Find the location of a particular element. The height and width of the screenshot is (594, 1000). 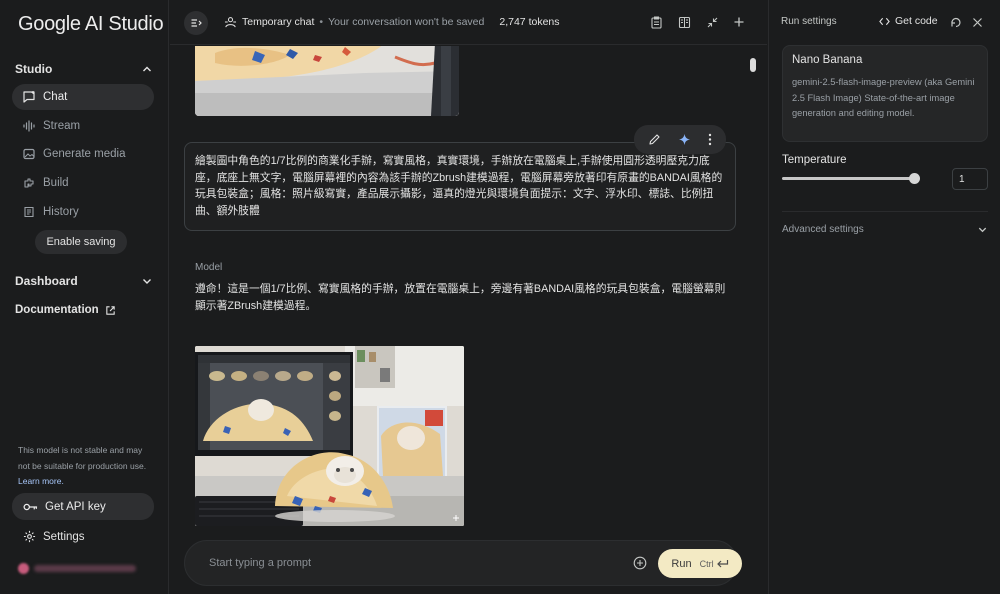

sidebar-item-generate-media: Generate media is located at coordinates (83, 154).